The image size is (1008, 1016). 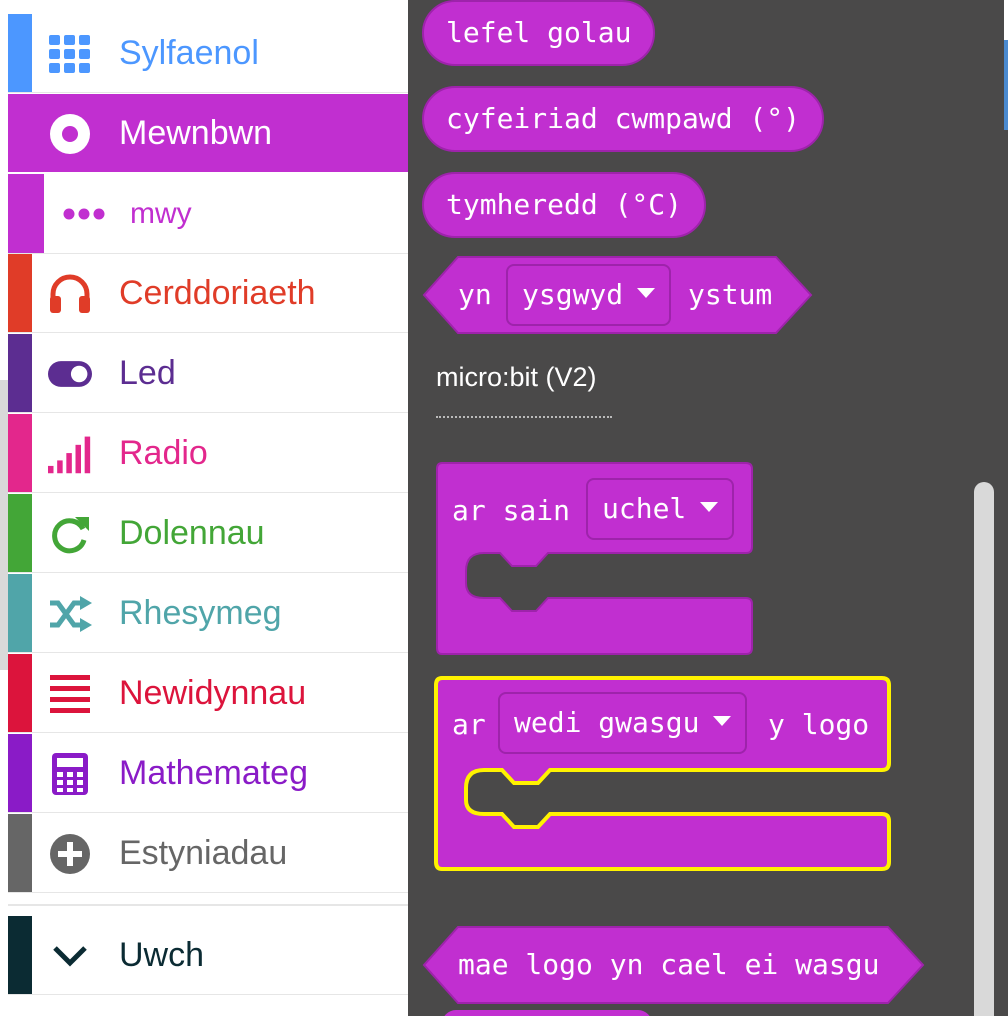 I want to click on gesture-dropdown: ysgwyd, so click(x=589, y=295).